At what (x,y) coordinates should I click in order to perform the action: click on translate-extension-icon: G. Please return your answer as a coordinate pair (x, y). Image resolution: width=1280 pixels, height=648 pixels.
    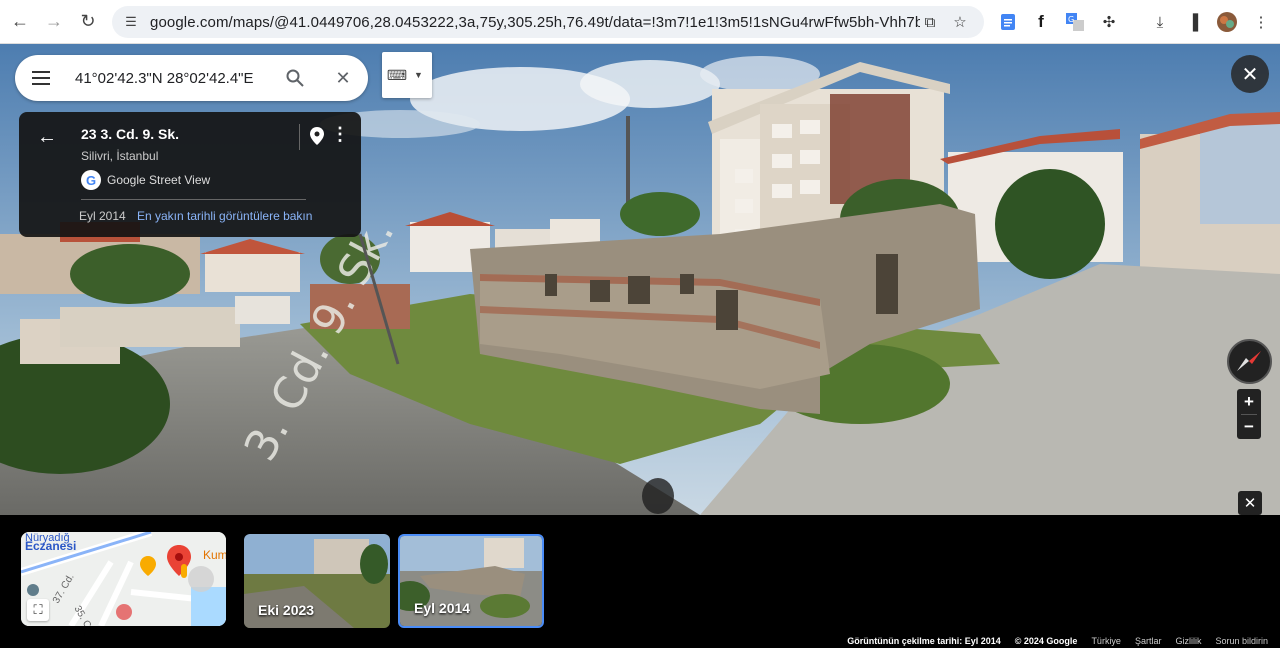
    Looking at the image, I should click on (1075, 22).